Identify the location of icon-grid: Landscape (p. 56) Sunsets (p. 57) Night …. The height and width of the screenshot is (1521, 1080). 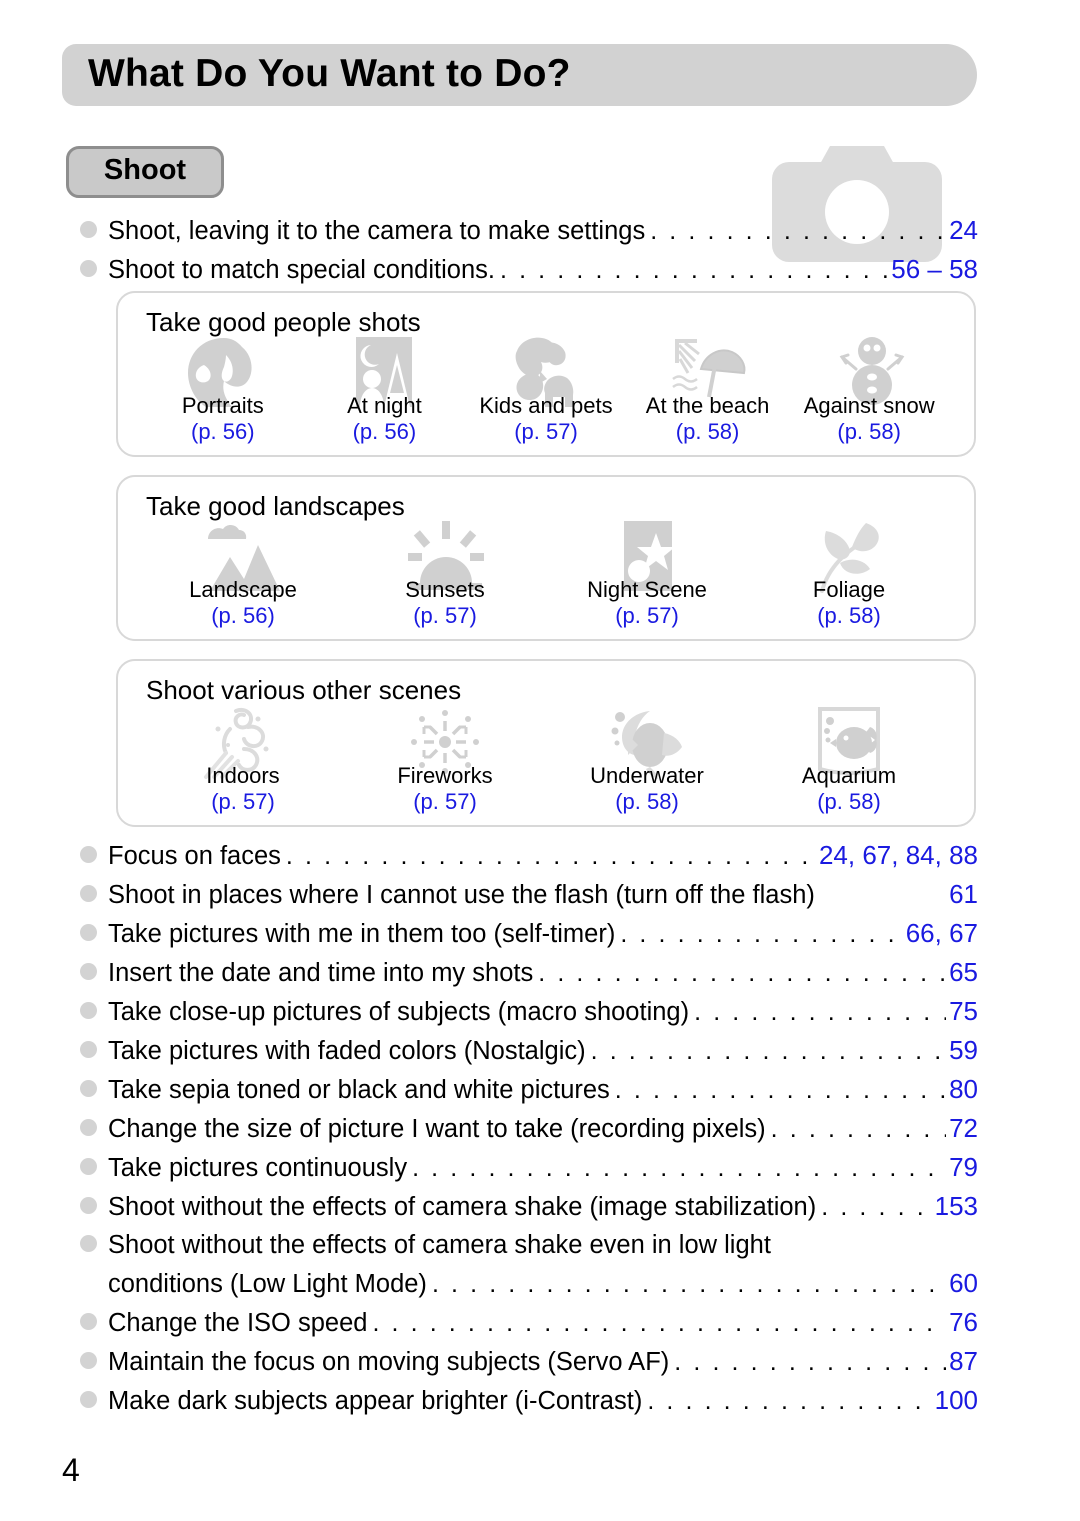
(546, 575).